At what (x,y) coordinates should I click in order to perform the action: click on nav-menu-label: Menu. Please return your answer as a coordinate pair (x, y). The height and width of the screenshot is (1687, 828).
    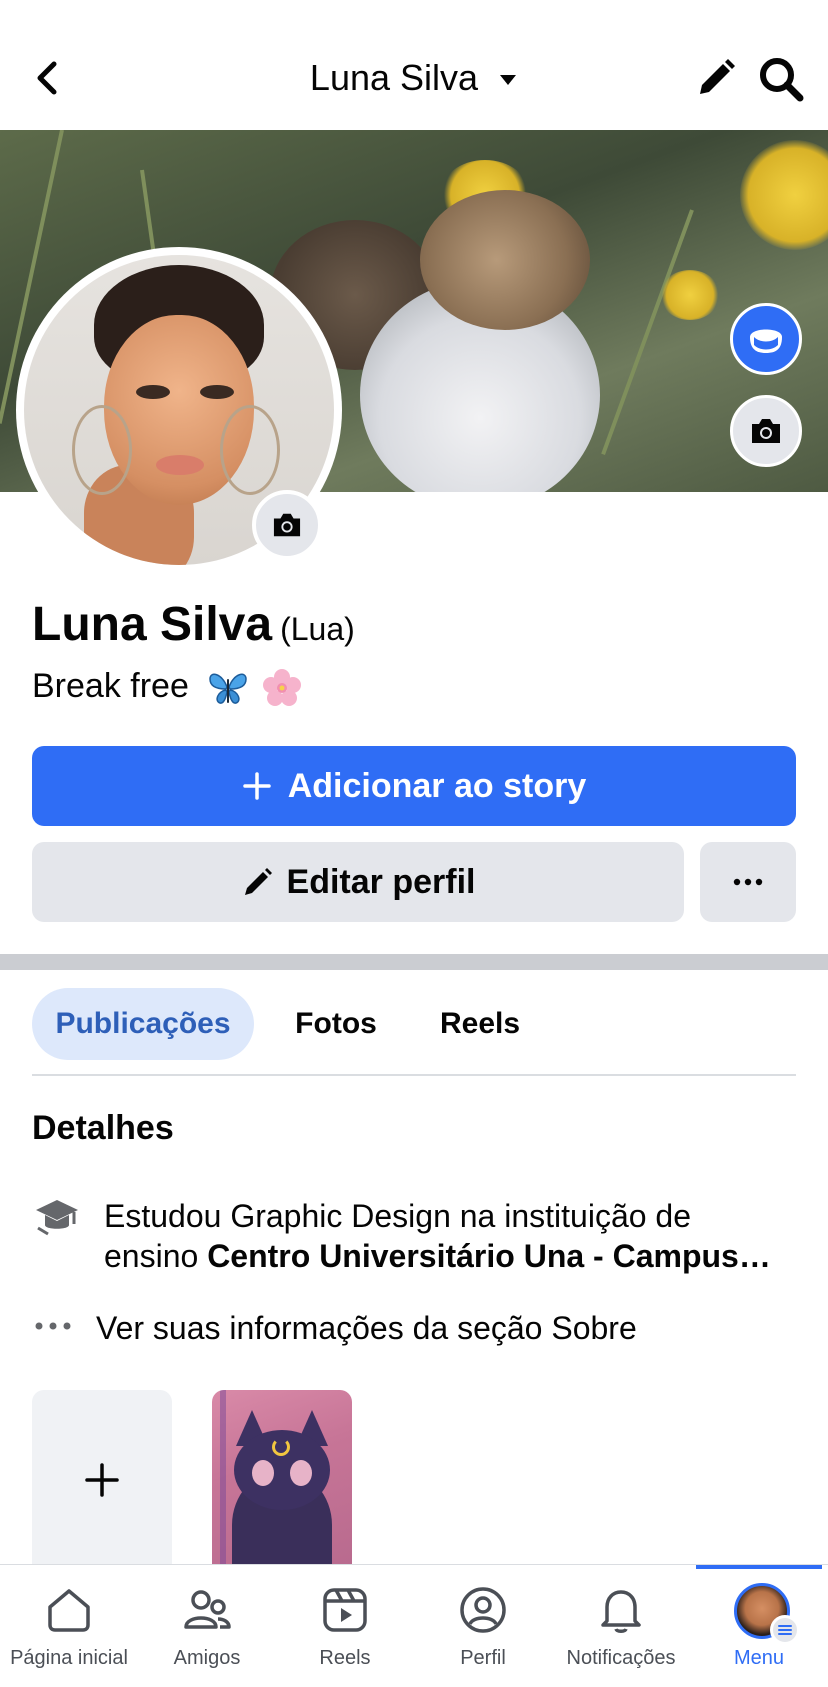
    Looking at the image, I should click on (759, 1658).